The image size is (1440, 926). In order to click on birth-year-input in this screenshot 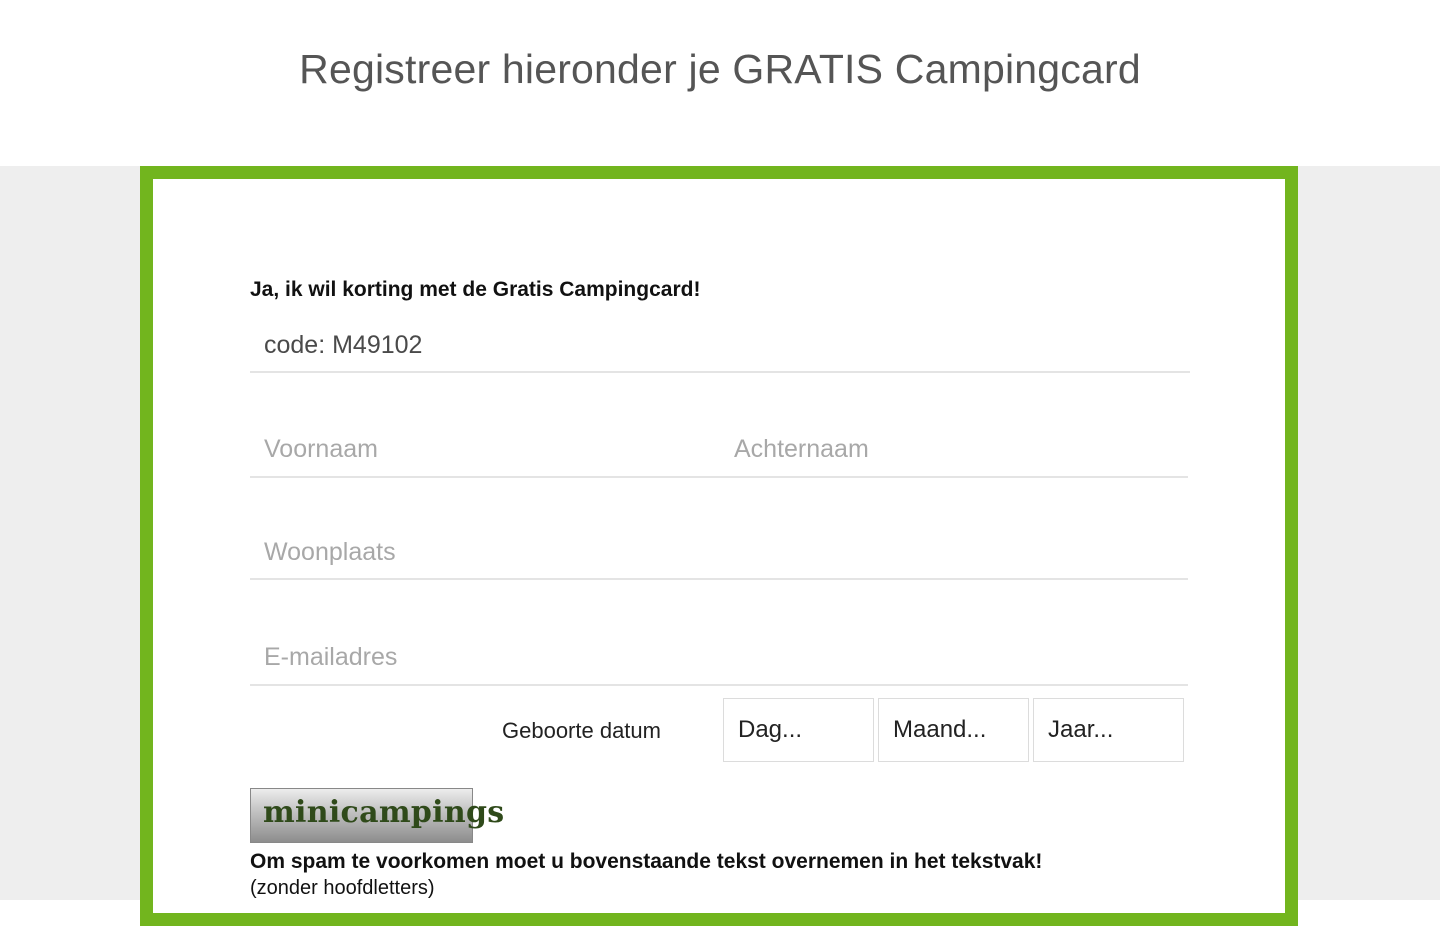, I will do `click(1108, 730)`.